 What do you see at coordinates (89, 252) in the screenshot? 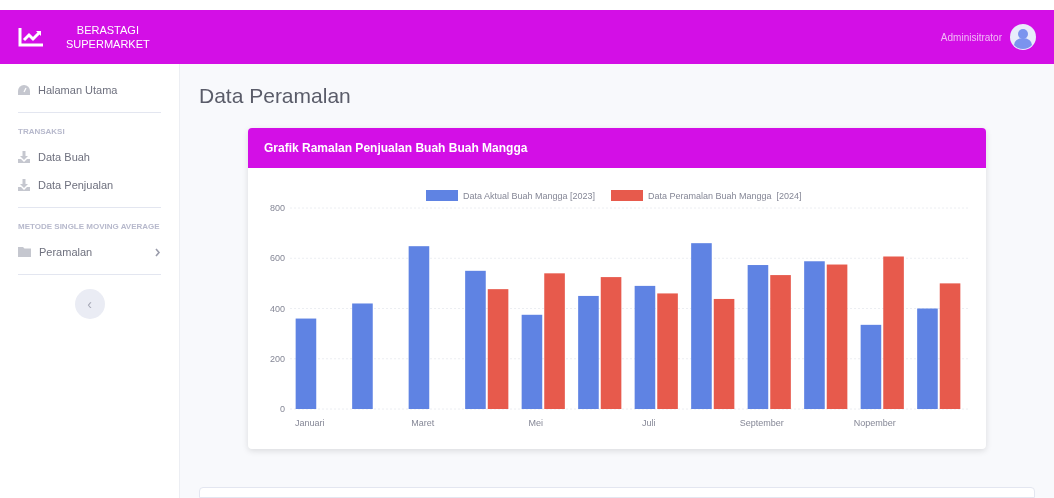
I see `sidebar-item: Peramalan` at bounding box center [89, 252].